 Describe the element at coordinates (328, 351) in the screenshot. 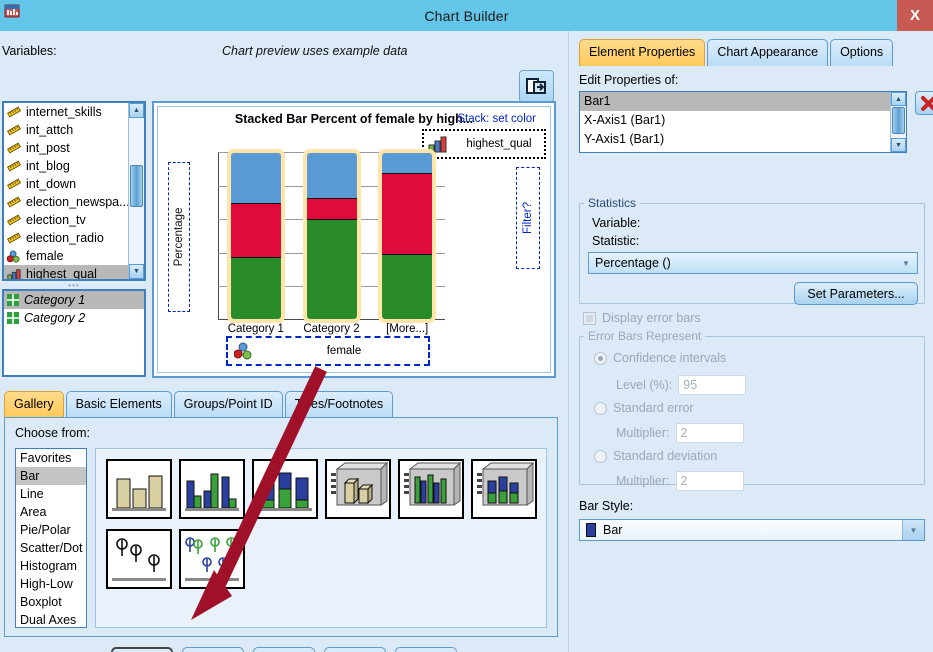

I see `x-axis-drop-zone: female` at that location.